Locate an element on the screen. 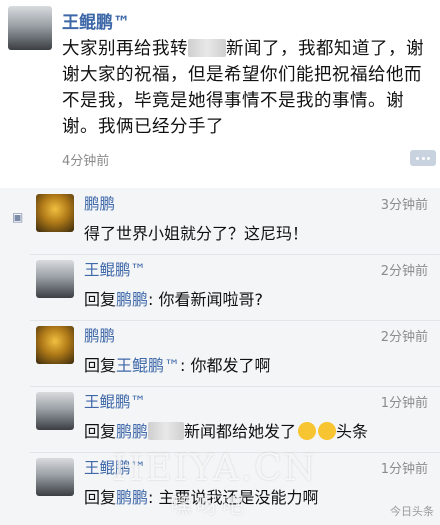 The image size is (440, 525). reply-body: : 你都发了啊 is located at coordinates (225, 365).